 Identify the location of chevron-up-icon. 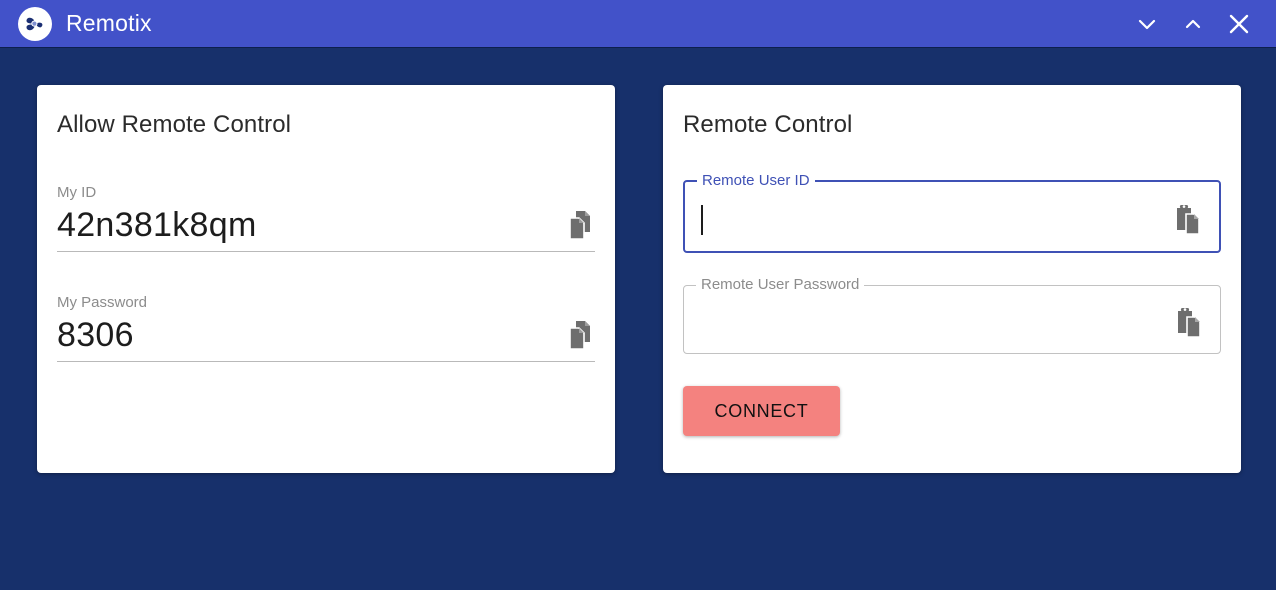
(1193, 23).